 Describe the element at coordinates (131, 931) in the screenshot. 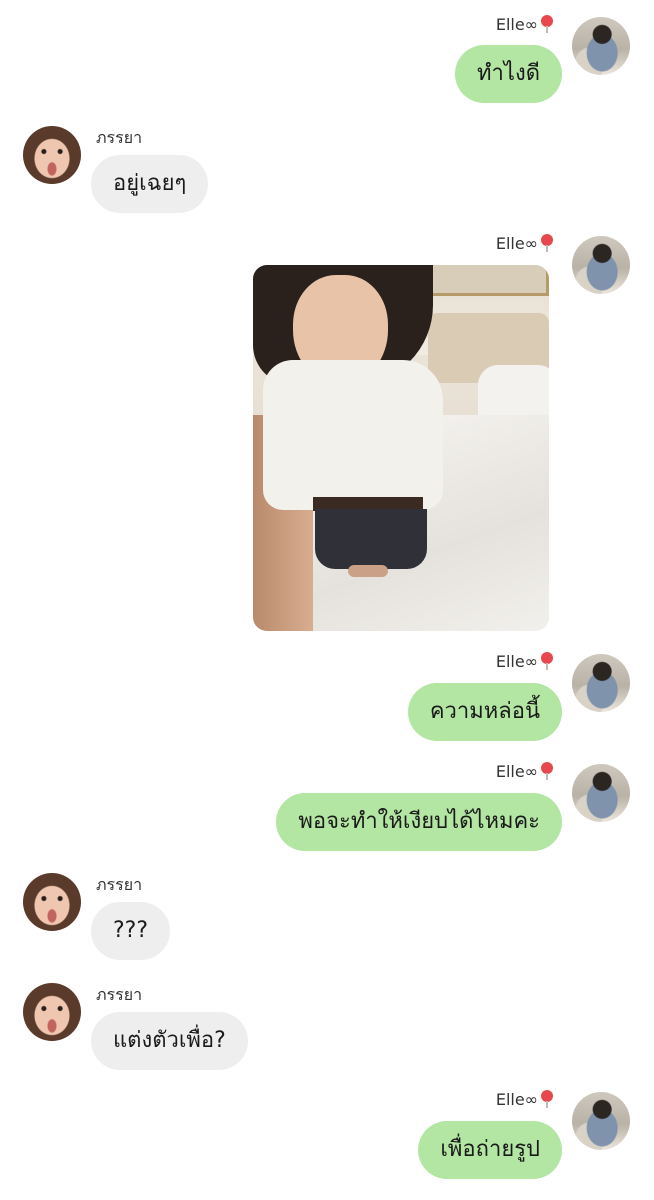

I see `message-bubble: ???` at that location.